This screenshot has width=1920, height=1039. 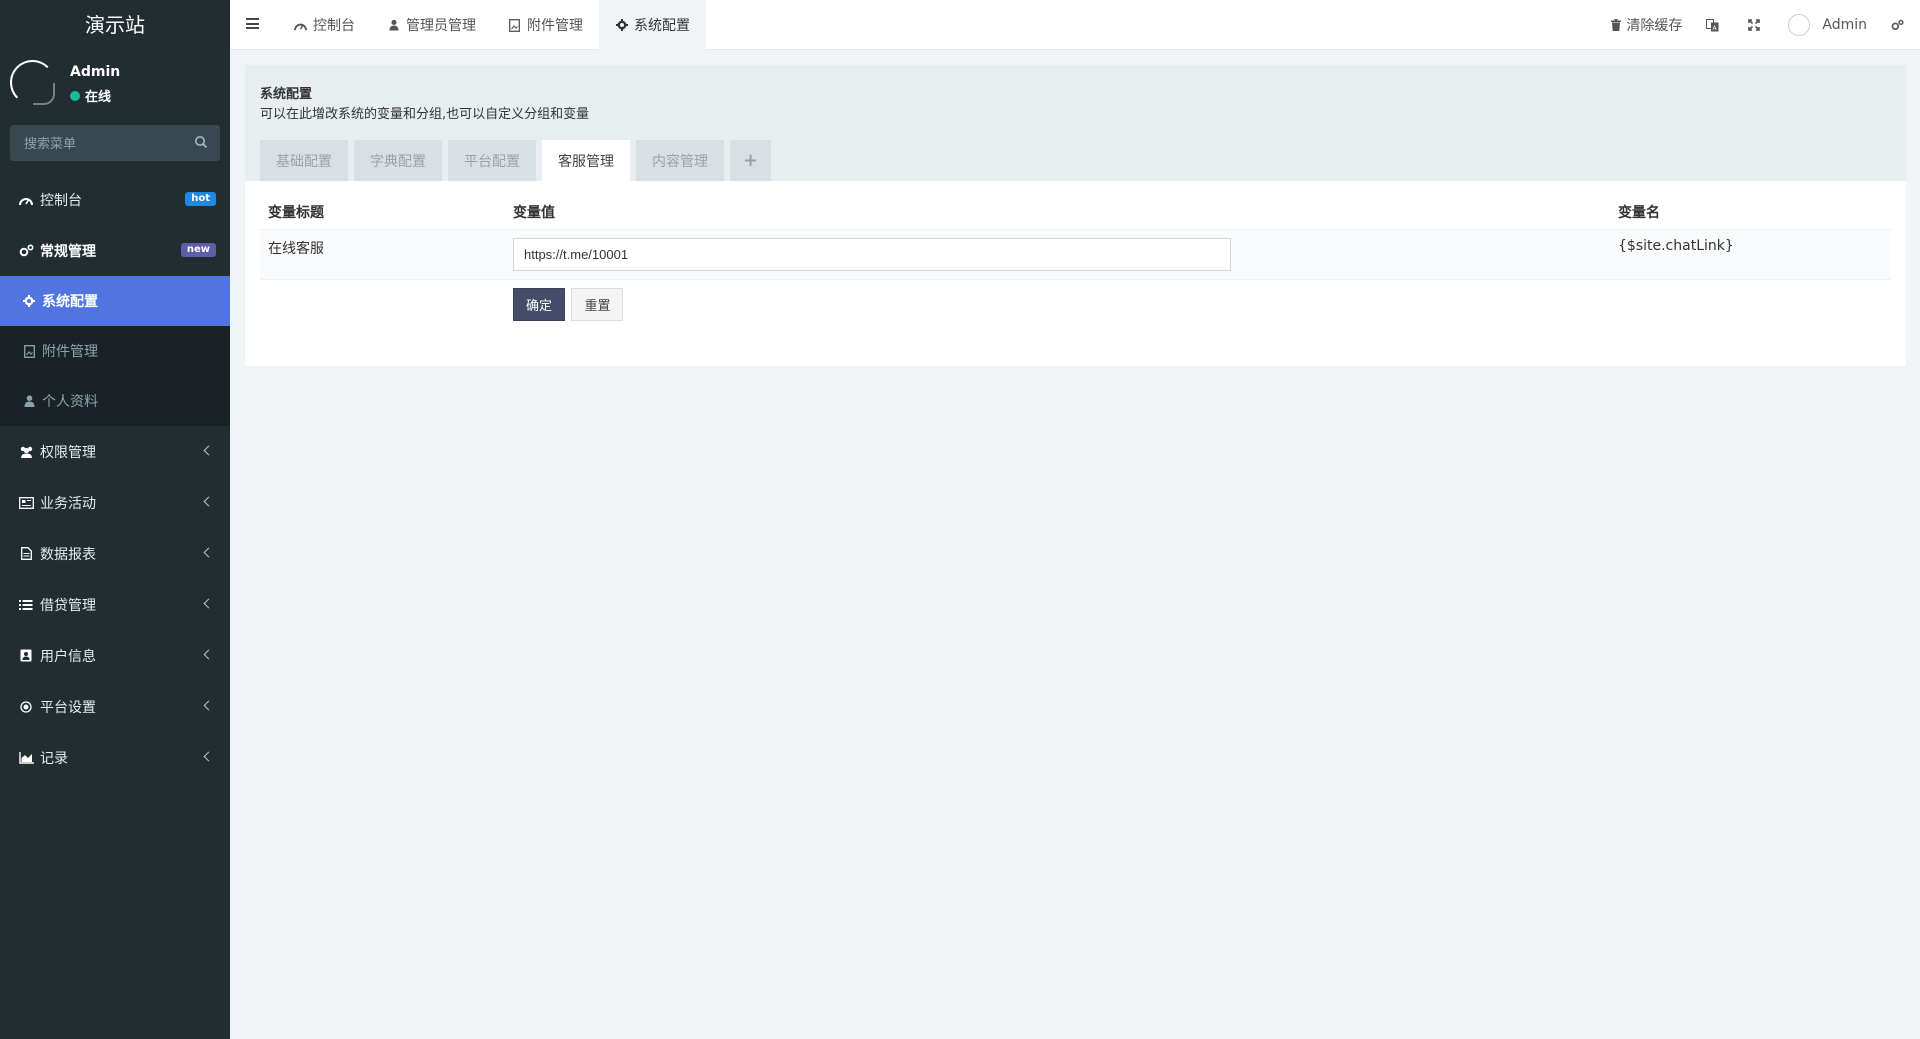 What do you see at coordinates (680, 160) in the screenshot?
I see `tab-content-management: 内容管理` at bounding box center [680, 160].